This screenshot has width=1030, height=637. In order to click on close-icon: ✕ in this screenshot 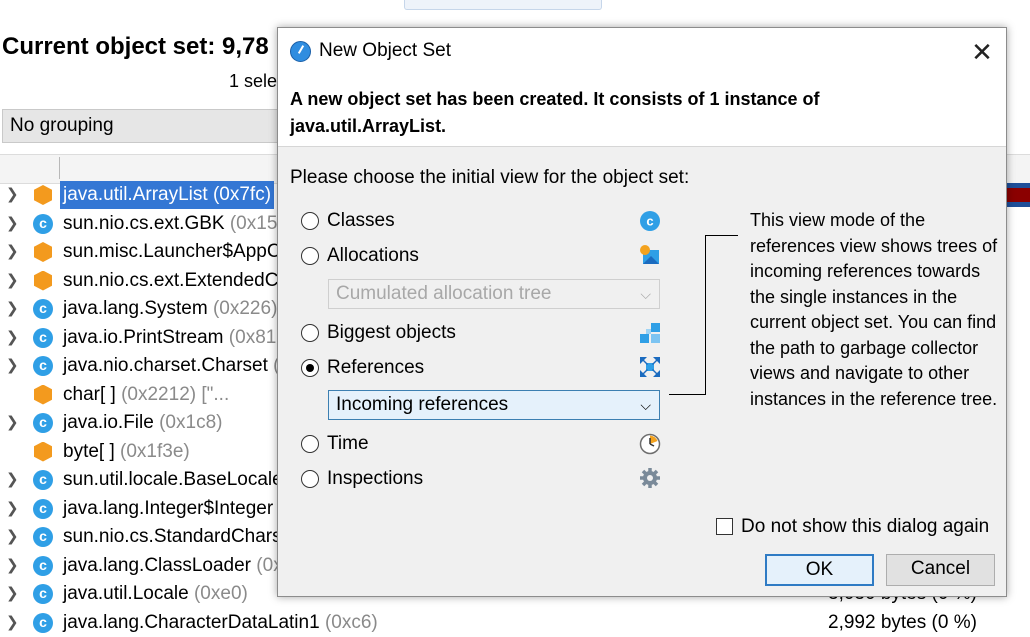, I will do `click(982, 52)`.